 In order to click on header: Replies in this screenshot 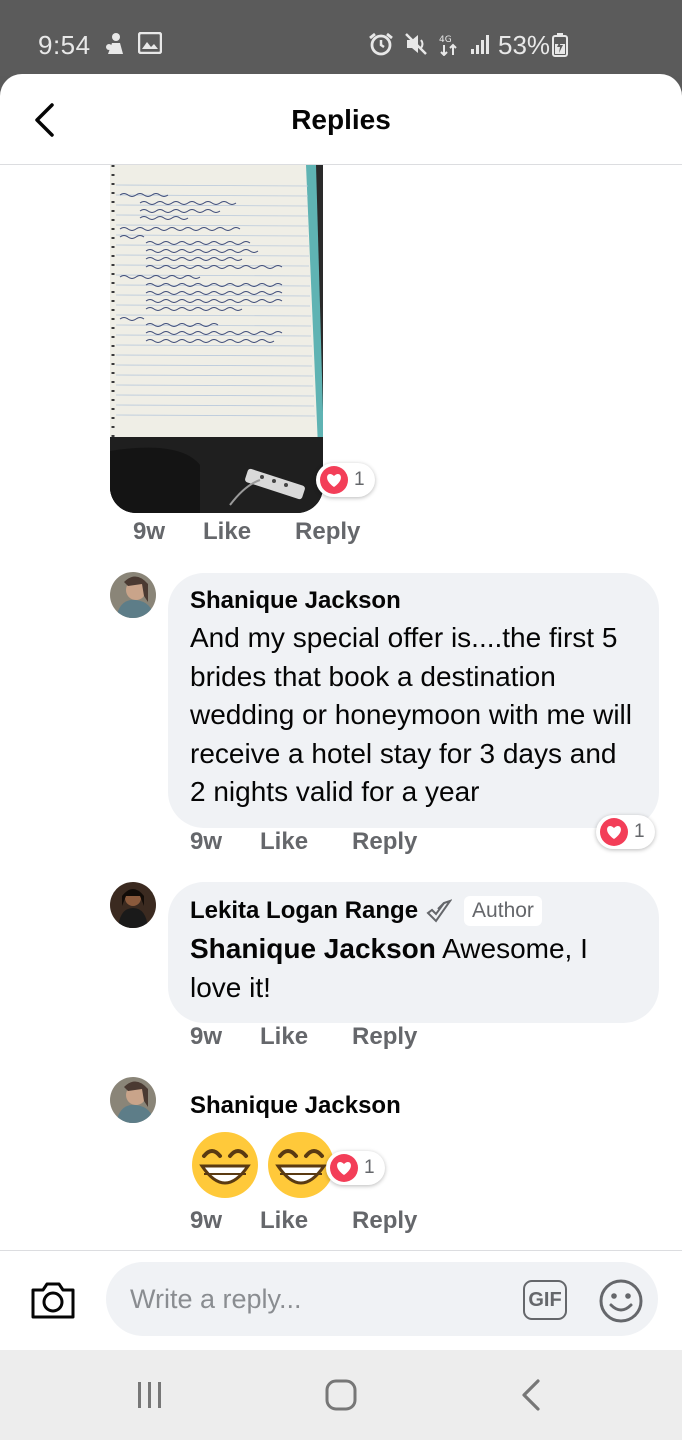, I will do `click(341, 119)`.